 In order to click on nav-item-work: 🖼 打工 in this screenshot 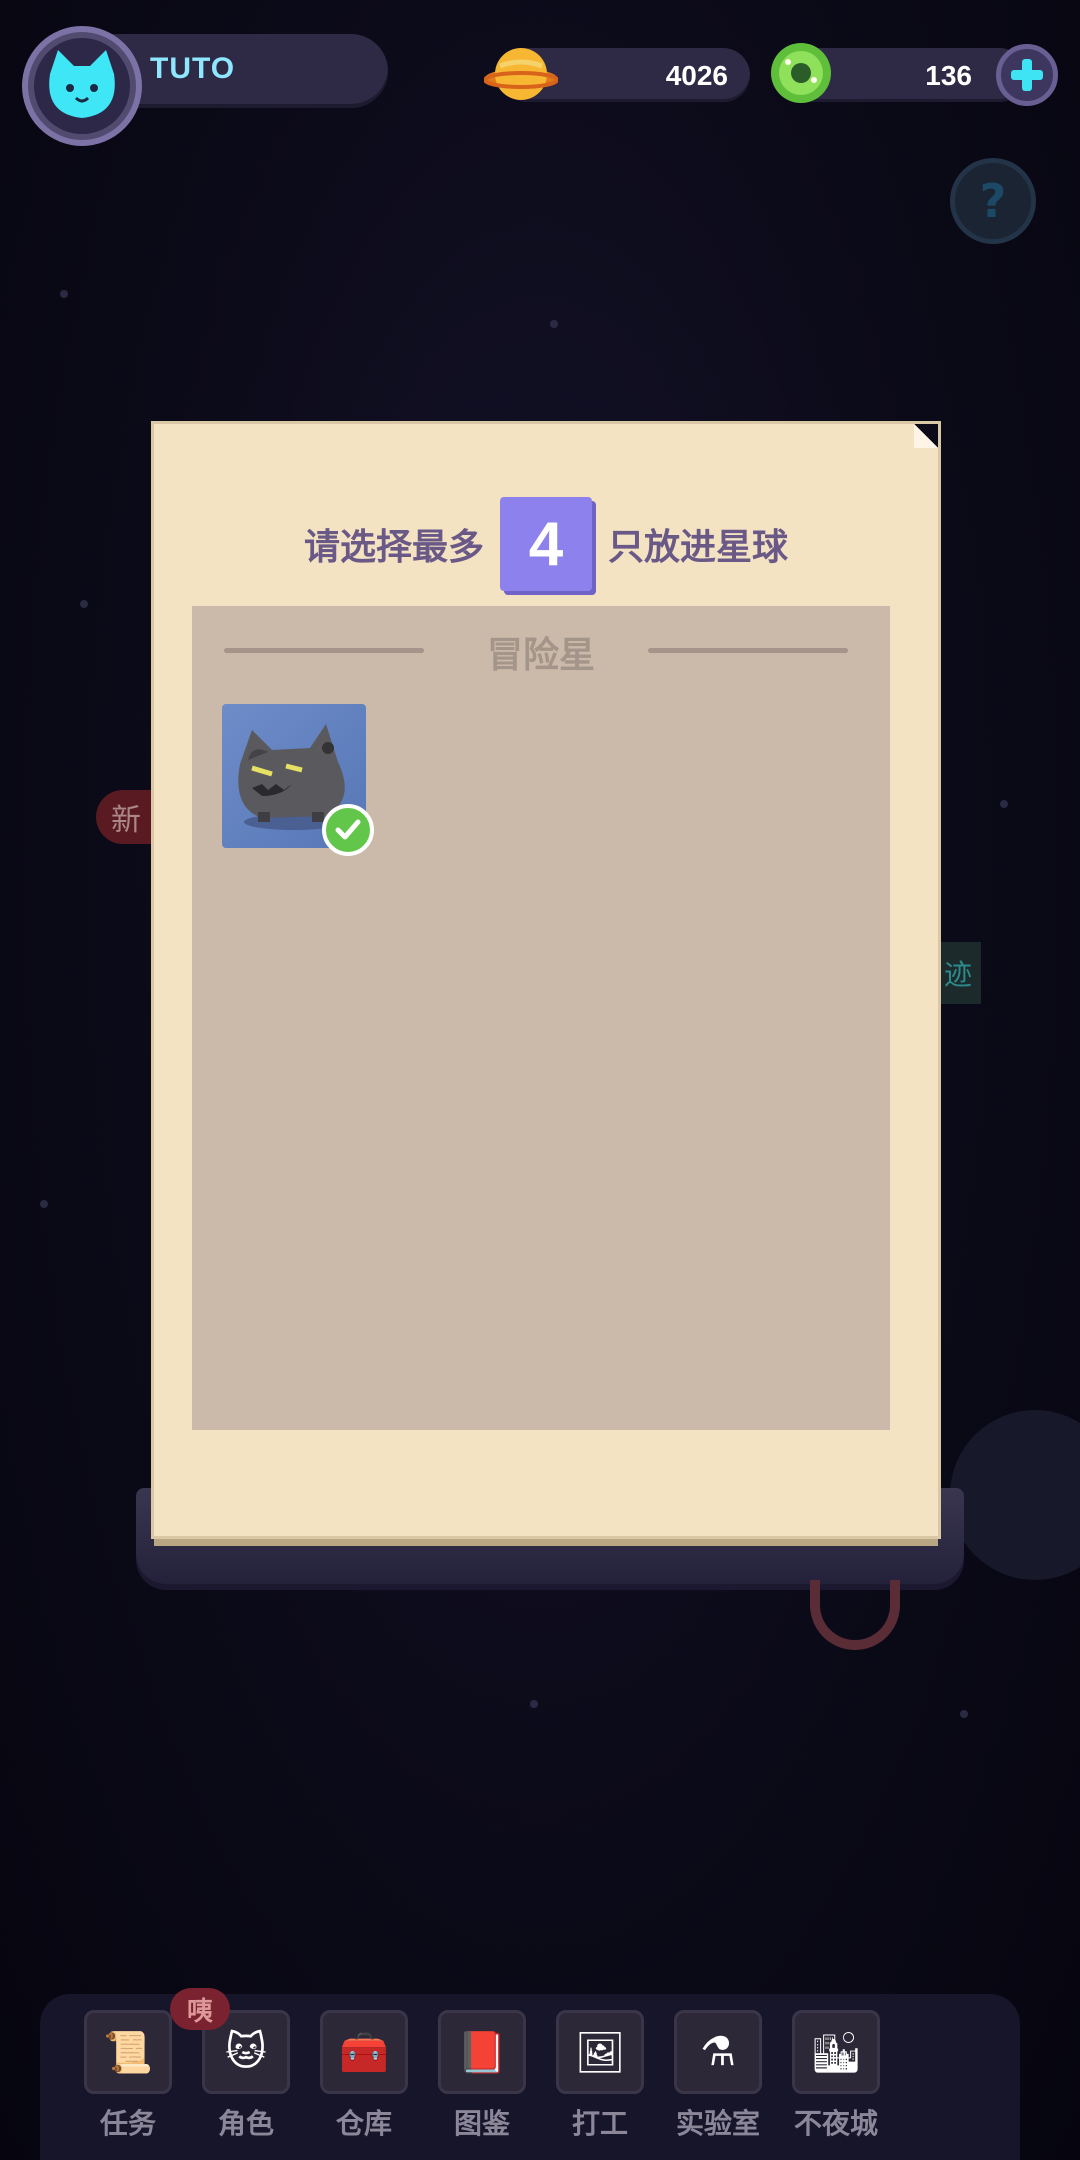, I will do `click(600, 2076)`.